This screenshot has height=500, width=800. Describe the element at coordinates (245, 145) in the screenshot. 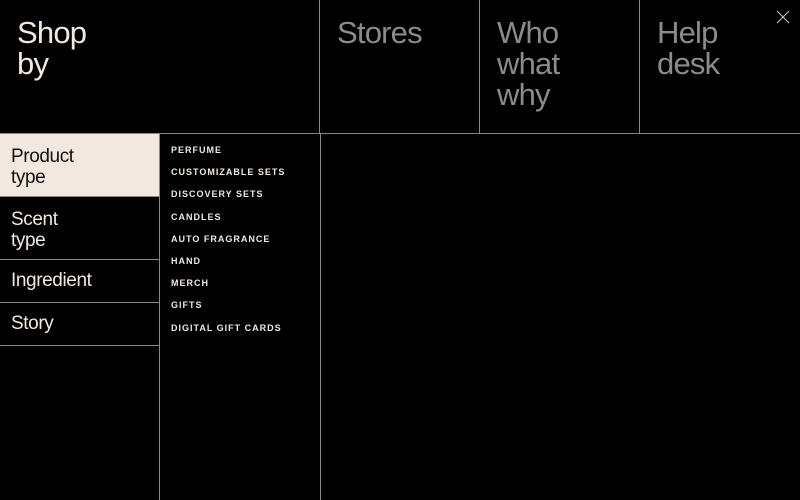

I see `subcategory-perfume: Perfume` at that location.